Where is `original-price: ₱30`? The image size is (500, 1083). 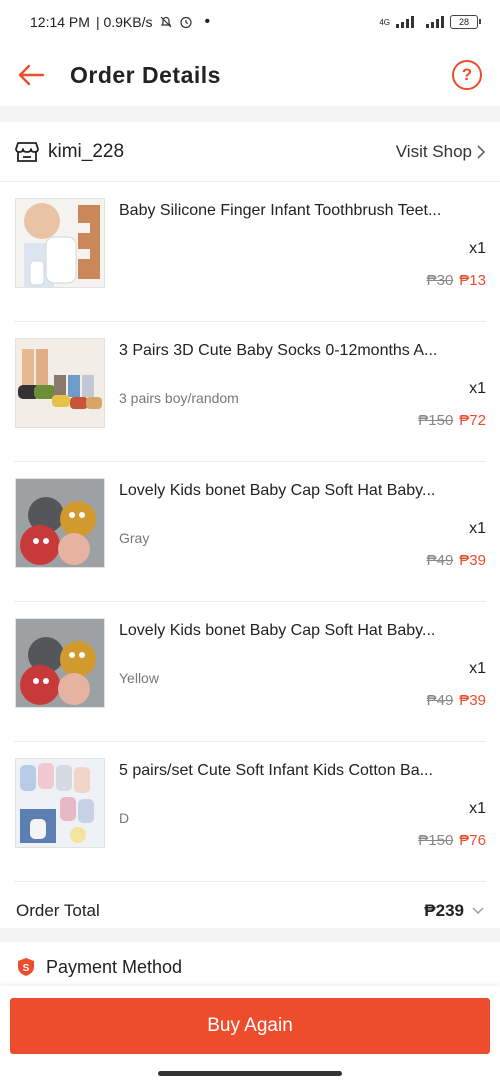 original-price: ₱30 is located at coordinates (440, 280).